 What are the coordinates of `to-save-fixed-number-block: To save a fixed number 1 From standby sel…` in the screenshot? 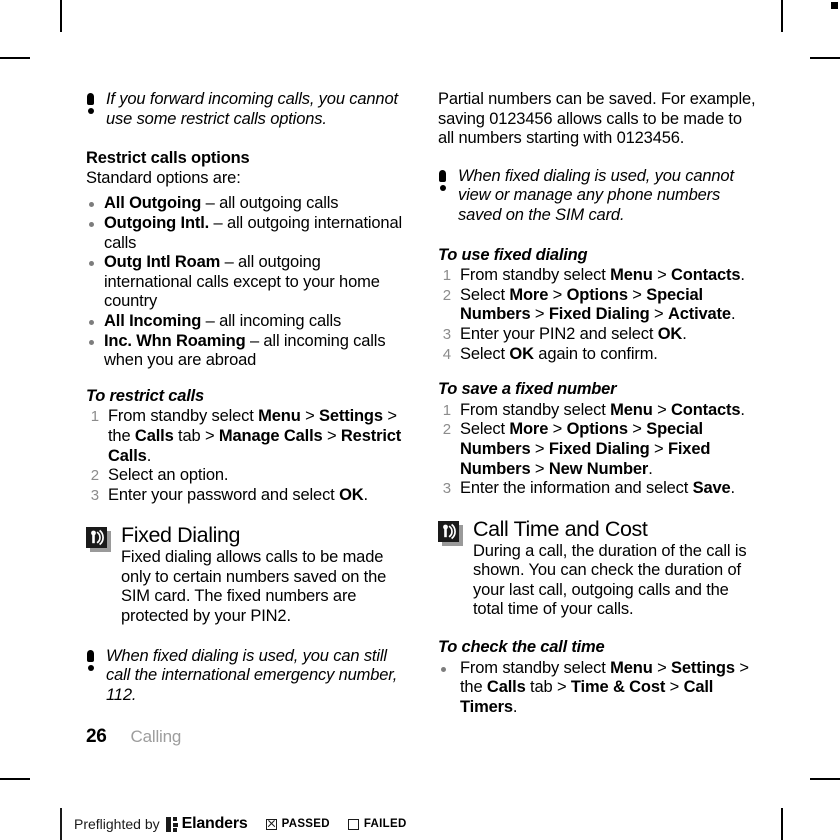 It's located at (598, 439).